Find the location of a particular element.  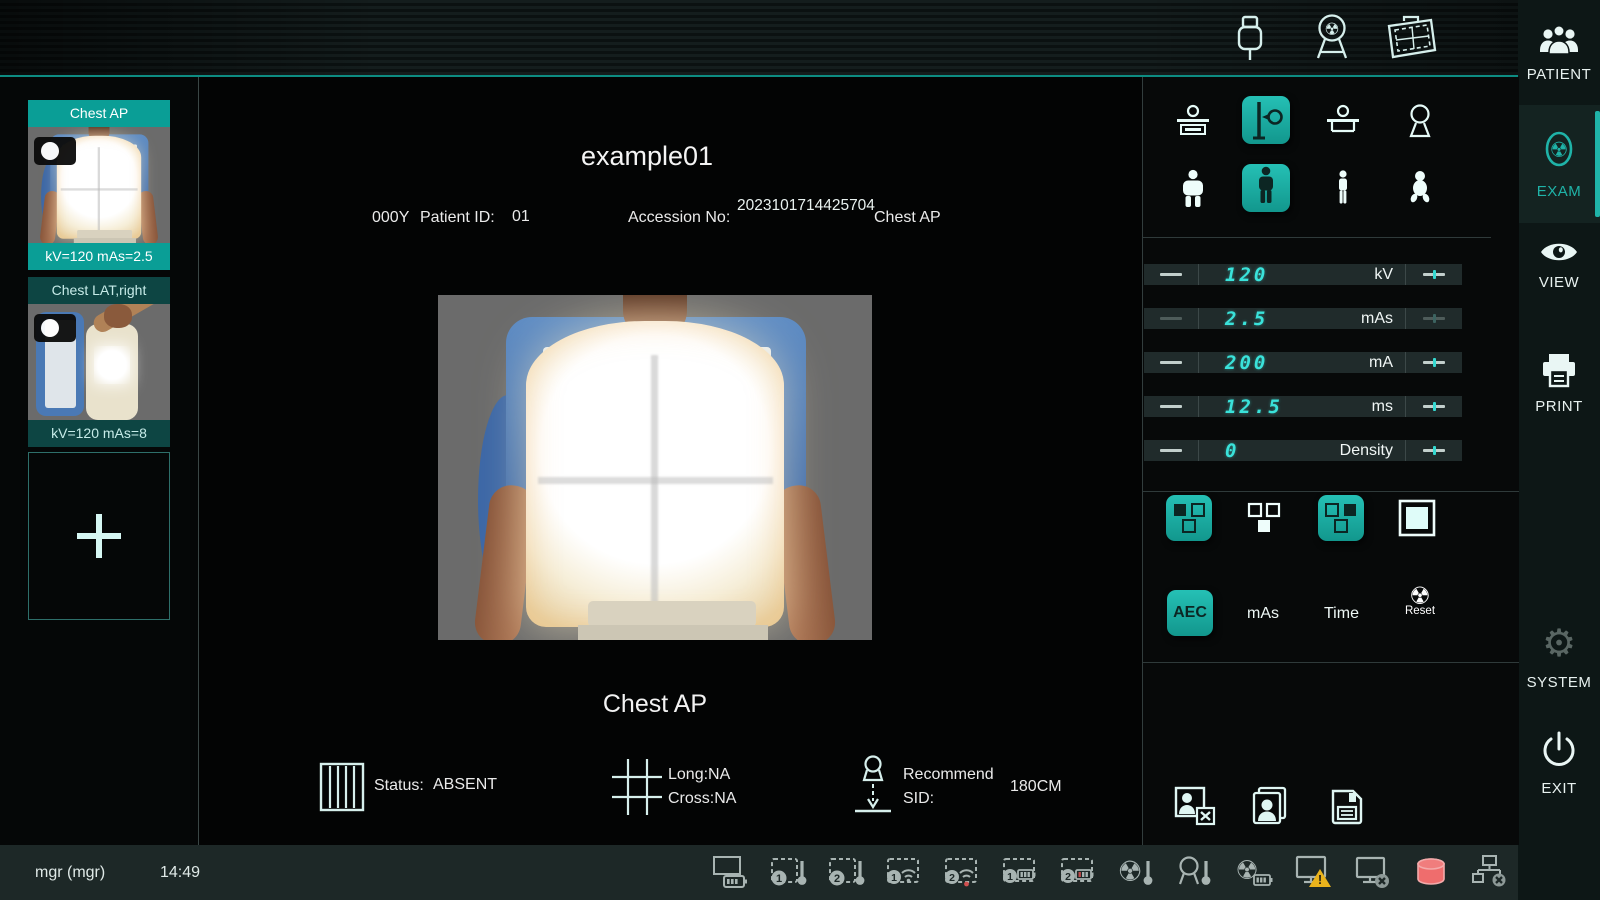

table-bucky-icon is located at coordinates (1193, 119).